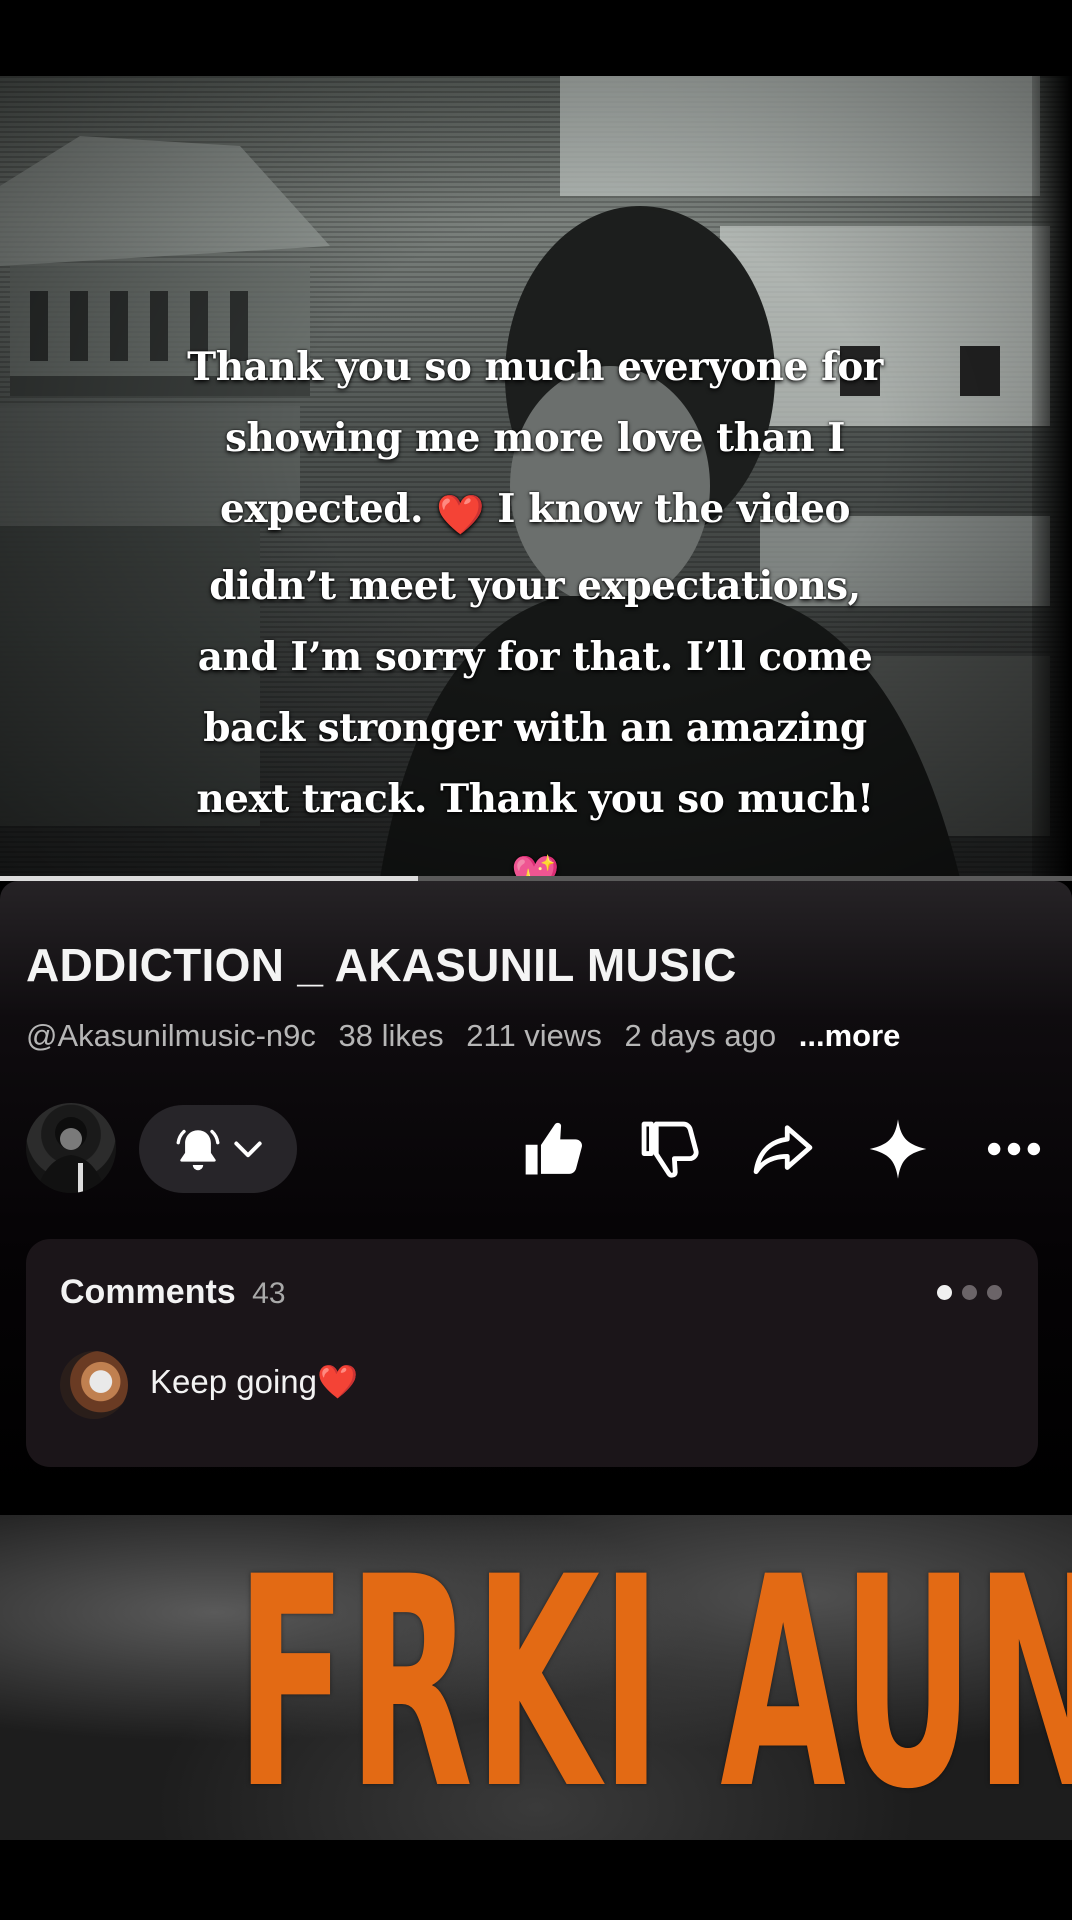  I want to click on next-video-title-art: FRKI AUN, so click(653, 1678).